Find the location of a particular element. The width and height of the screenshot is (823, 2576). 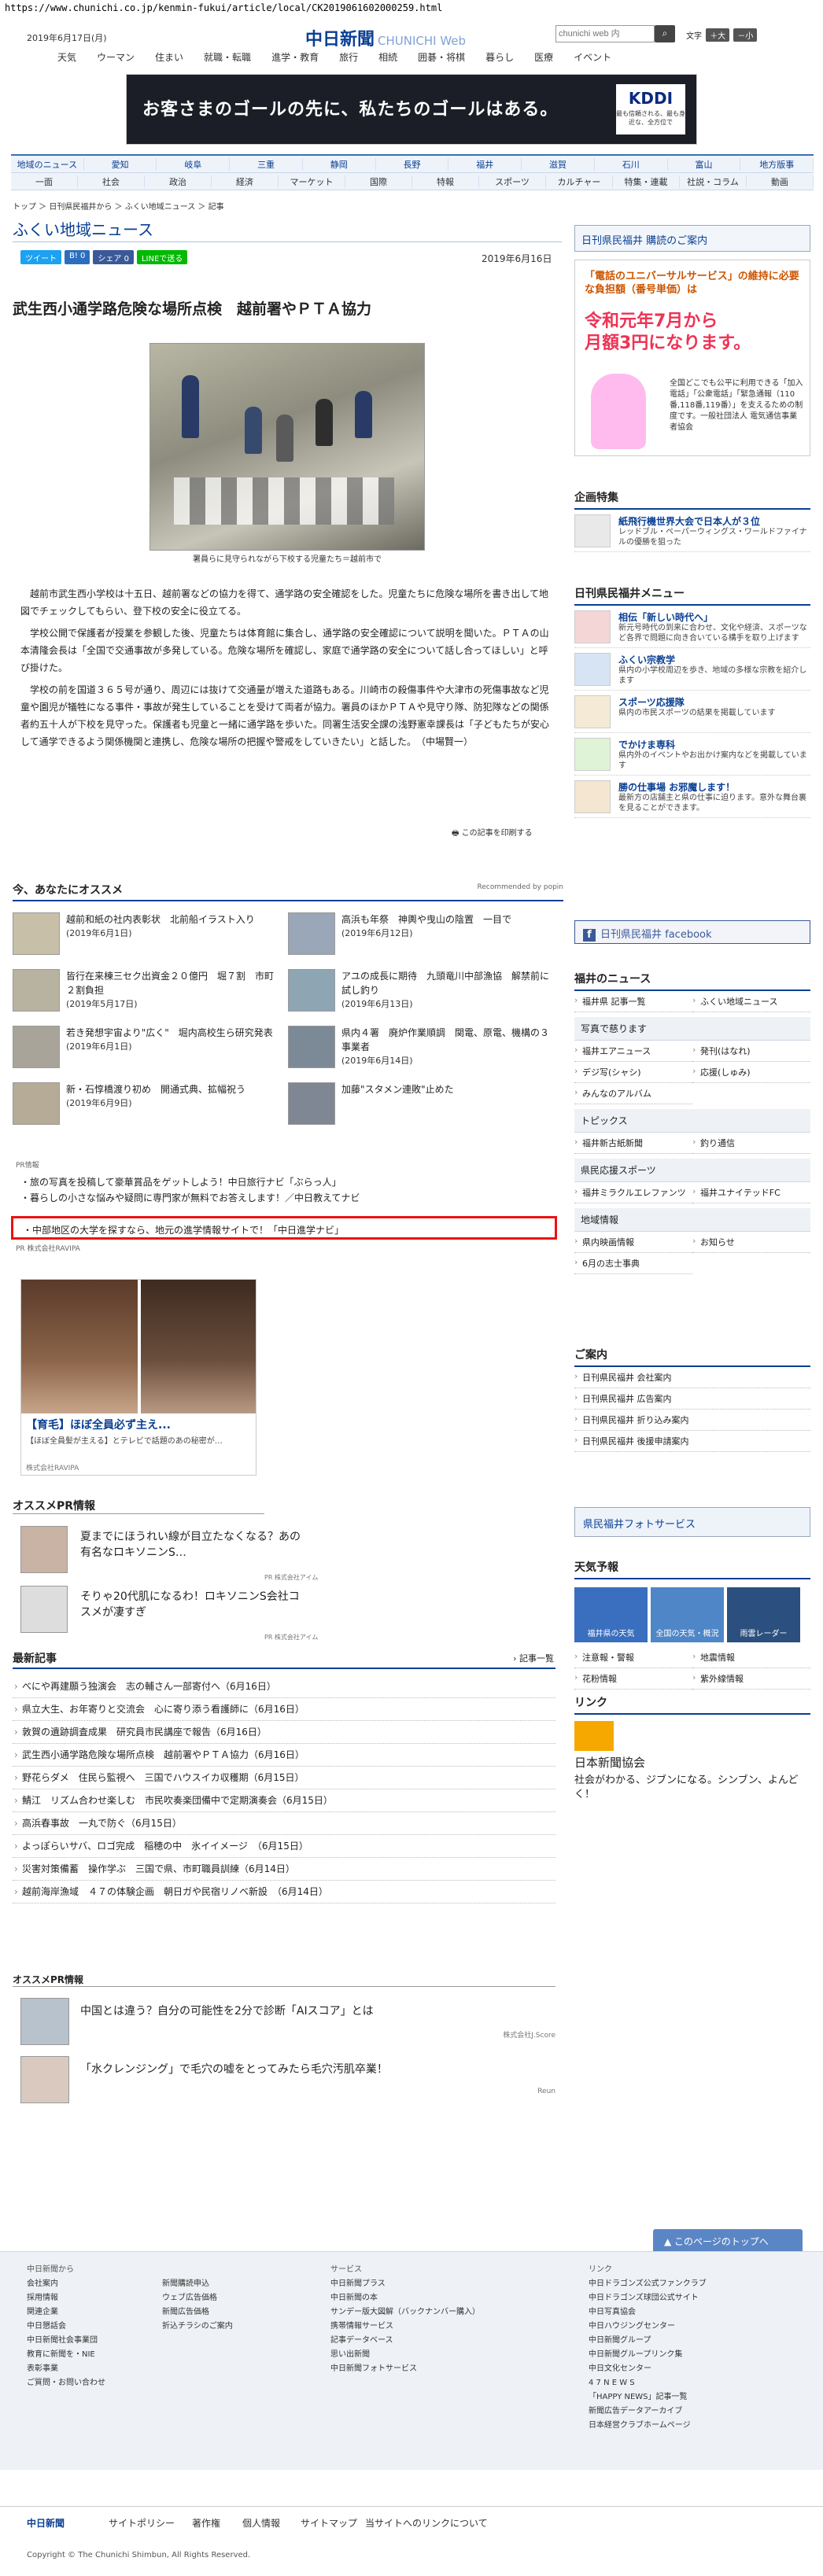

photo-link: みんなのアルバム is located at coordinates (633, 1093).